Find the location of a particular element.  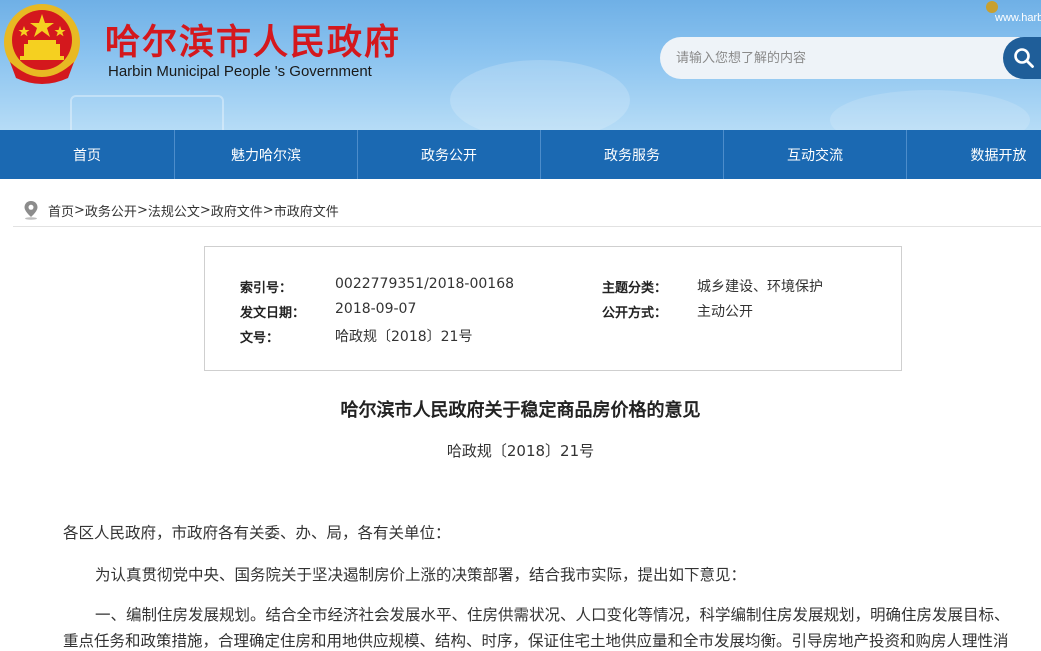

breadcrumb: 首页 > 政务公开 > 法规公文 > 政府文件 > 市政府文件 is located at coordinates (180, 210).